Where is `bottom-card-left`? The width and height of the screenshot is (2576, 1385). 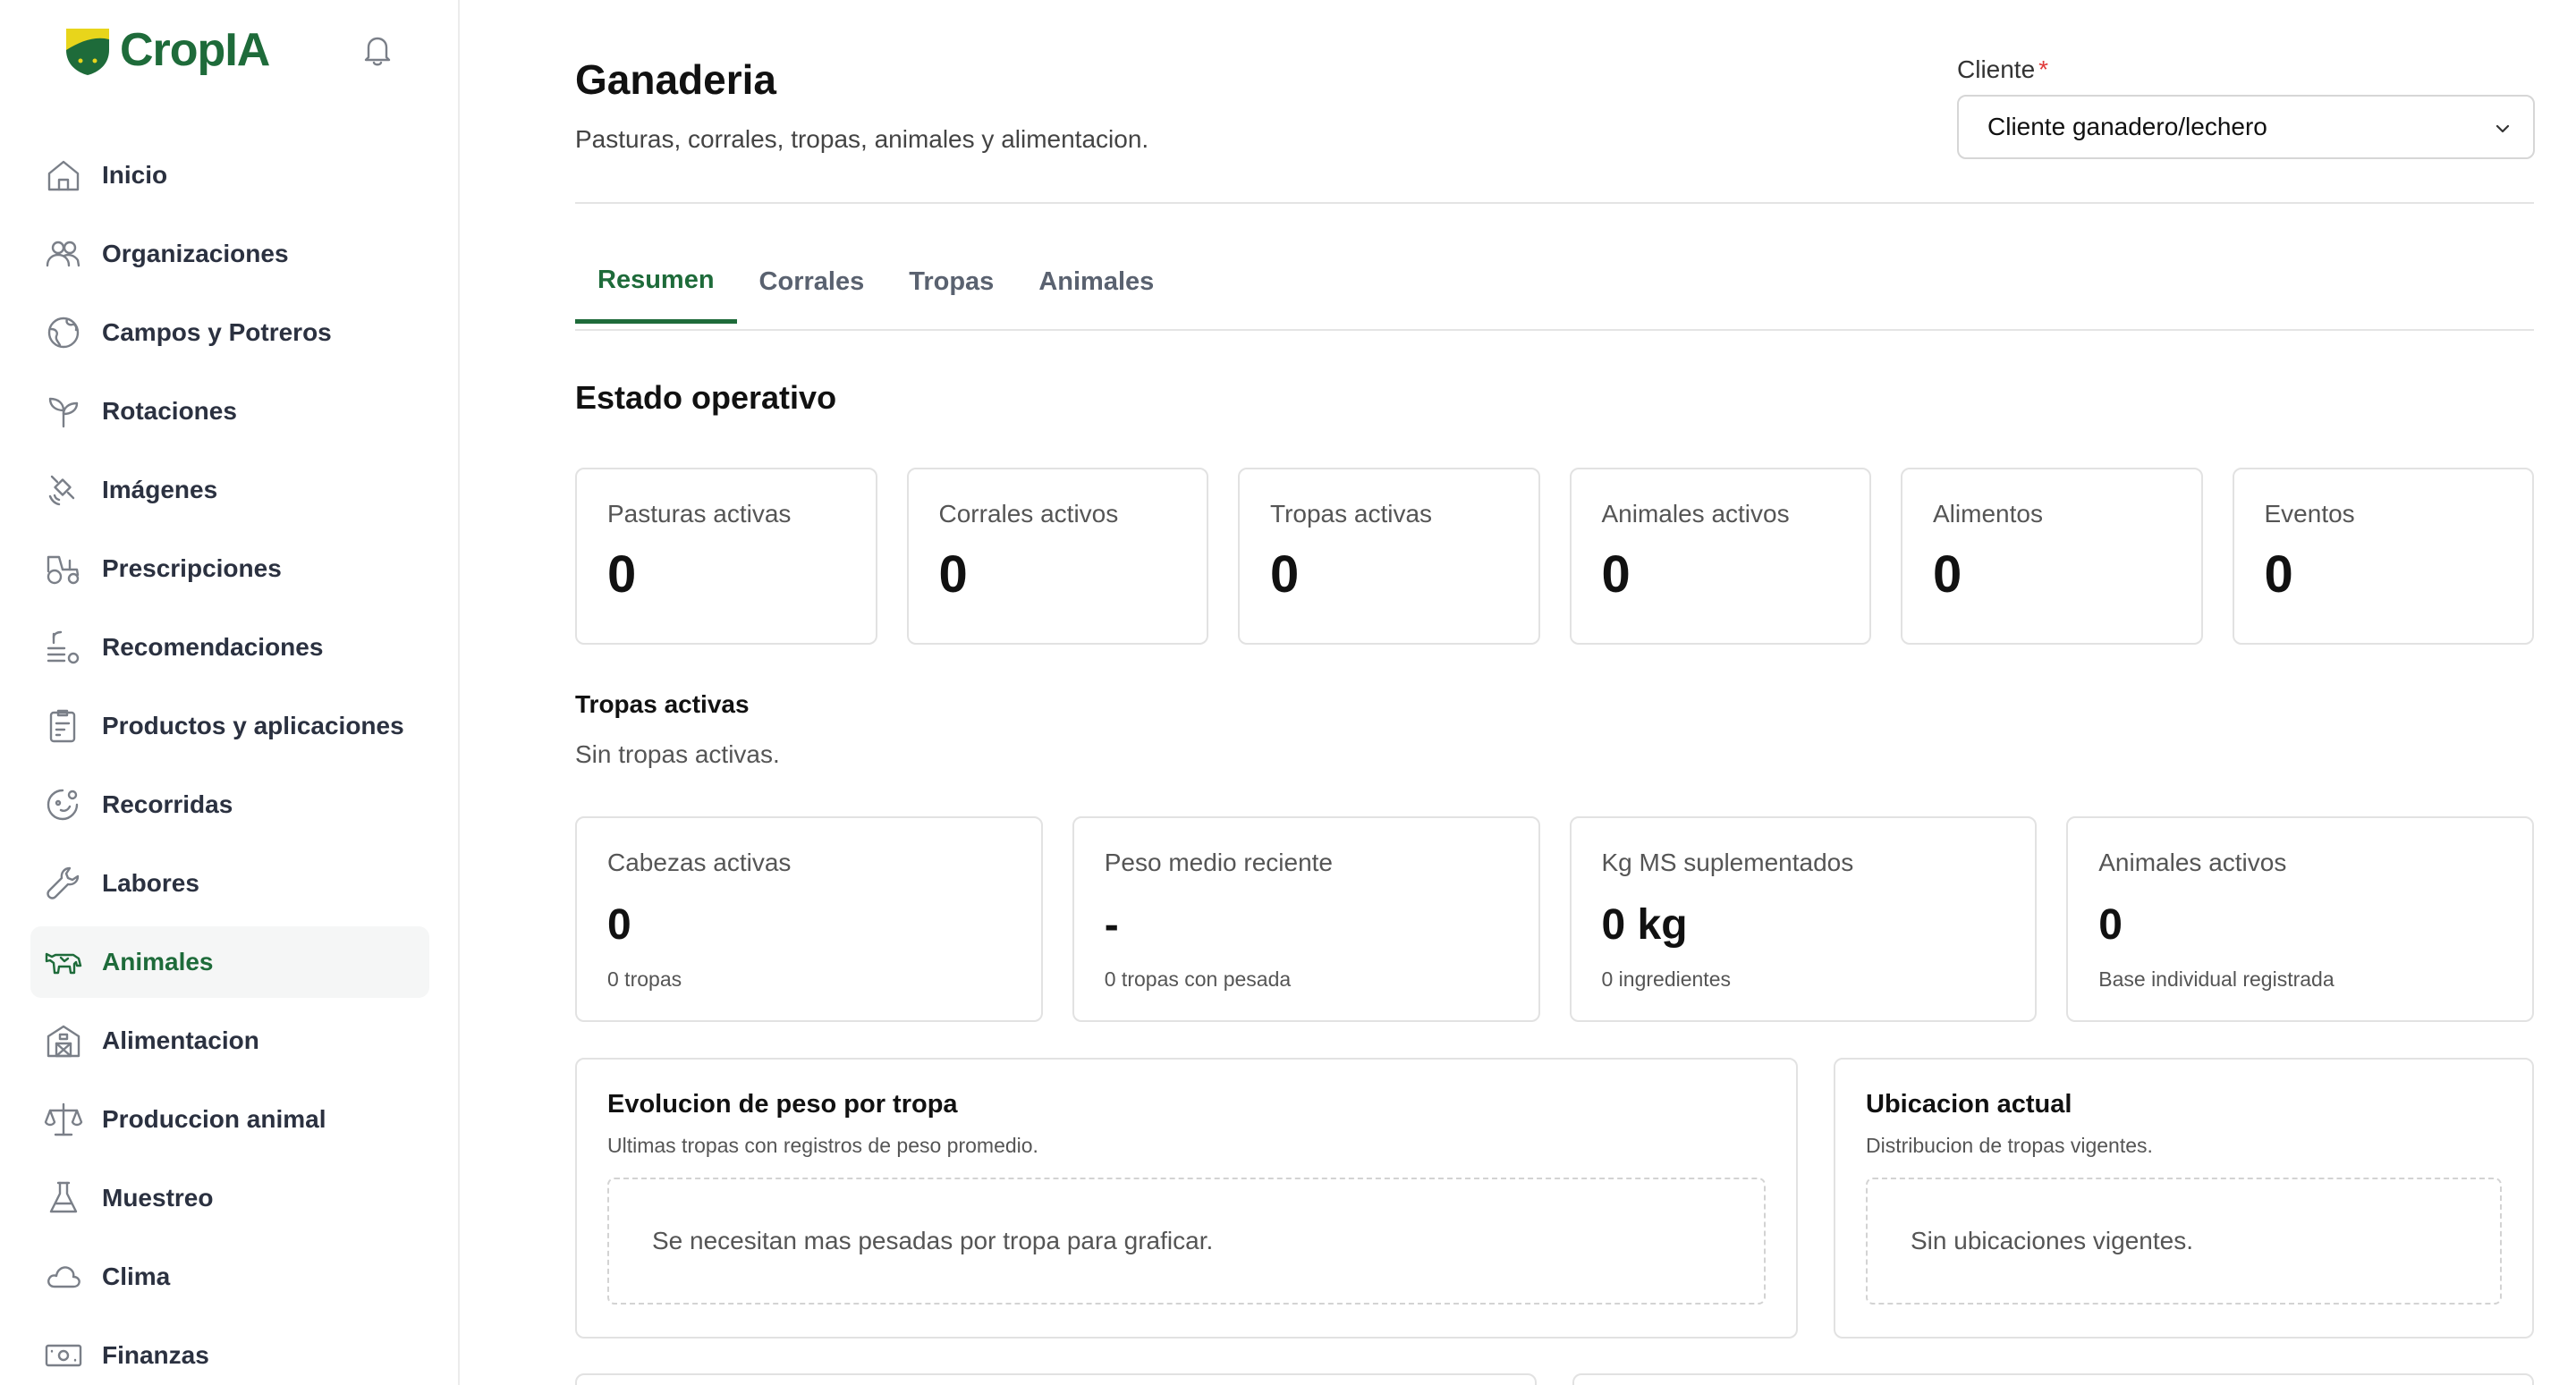
bottom-card-left is located at coordinates (1056, 1379).